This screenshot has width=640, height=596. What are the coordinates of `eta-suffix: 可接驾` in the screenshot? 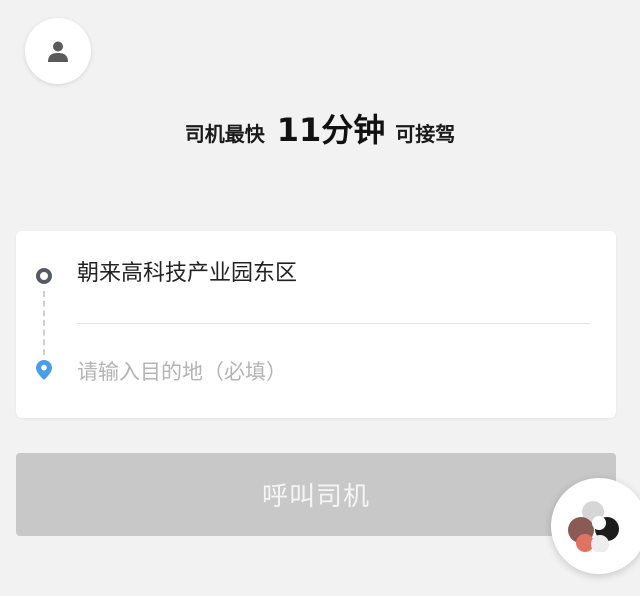 It's located at (425, 134).